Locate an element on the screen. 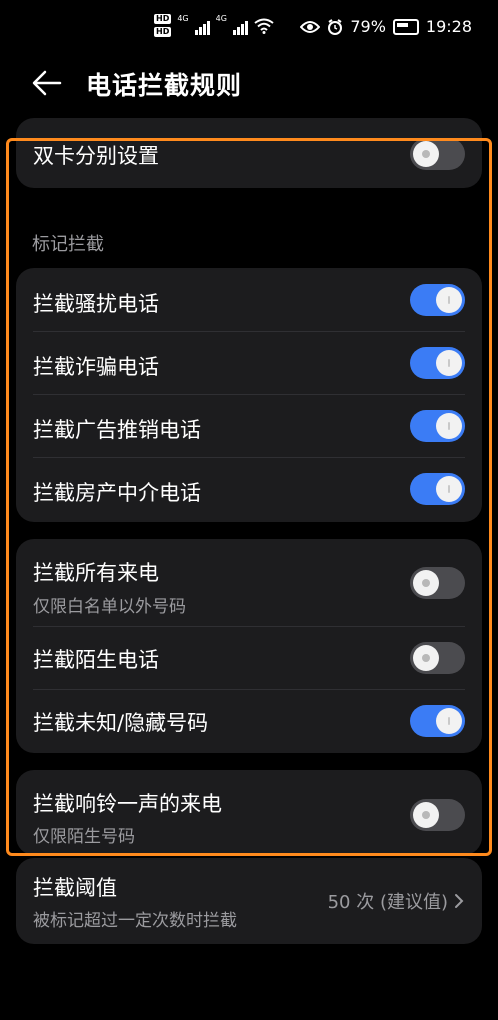  hd-badge-1: HD is located at coordinates (163, 19).